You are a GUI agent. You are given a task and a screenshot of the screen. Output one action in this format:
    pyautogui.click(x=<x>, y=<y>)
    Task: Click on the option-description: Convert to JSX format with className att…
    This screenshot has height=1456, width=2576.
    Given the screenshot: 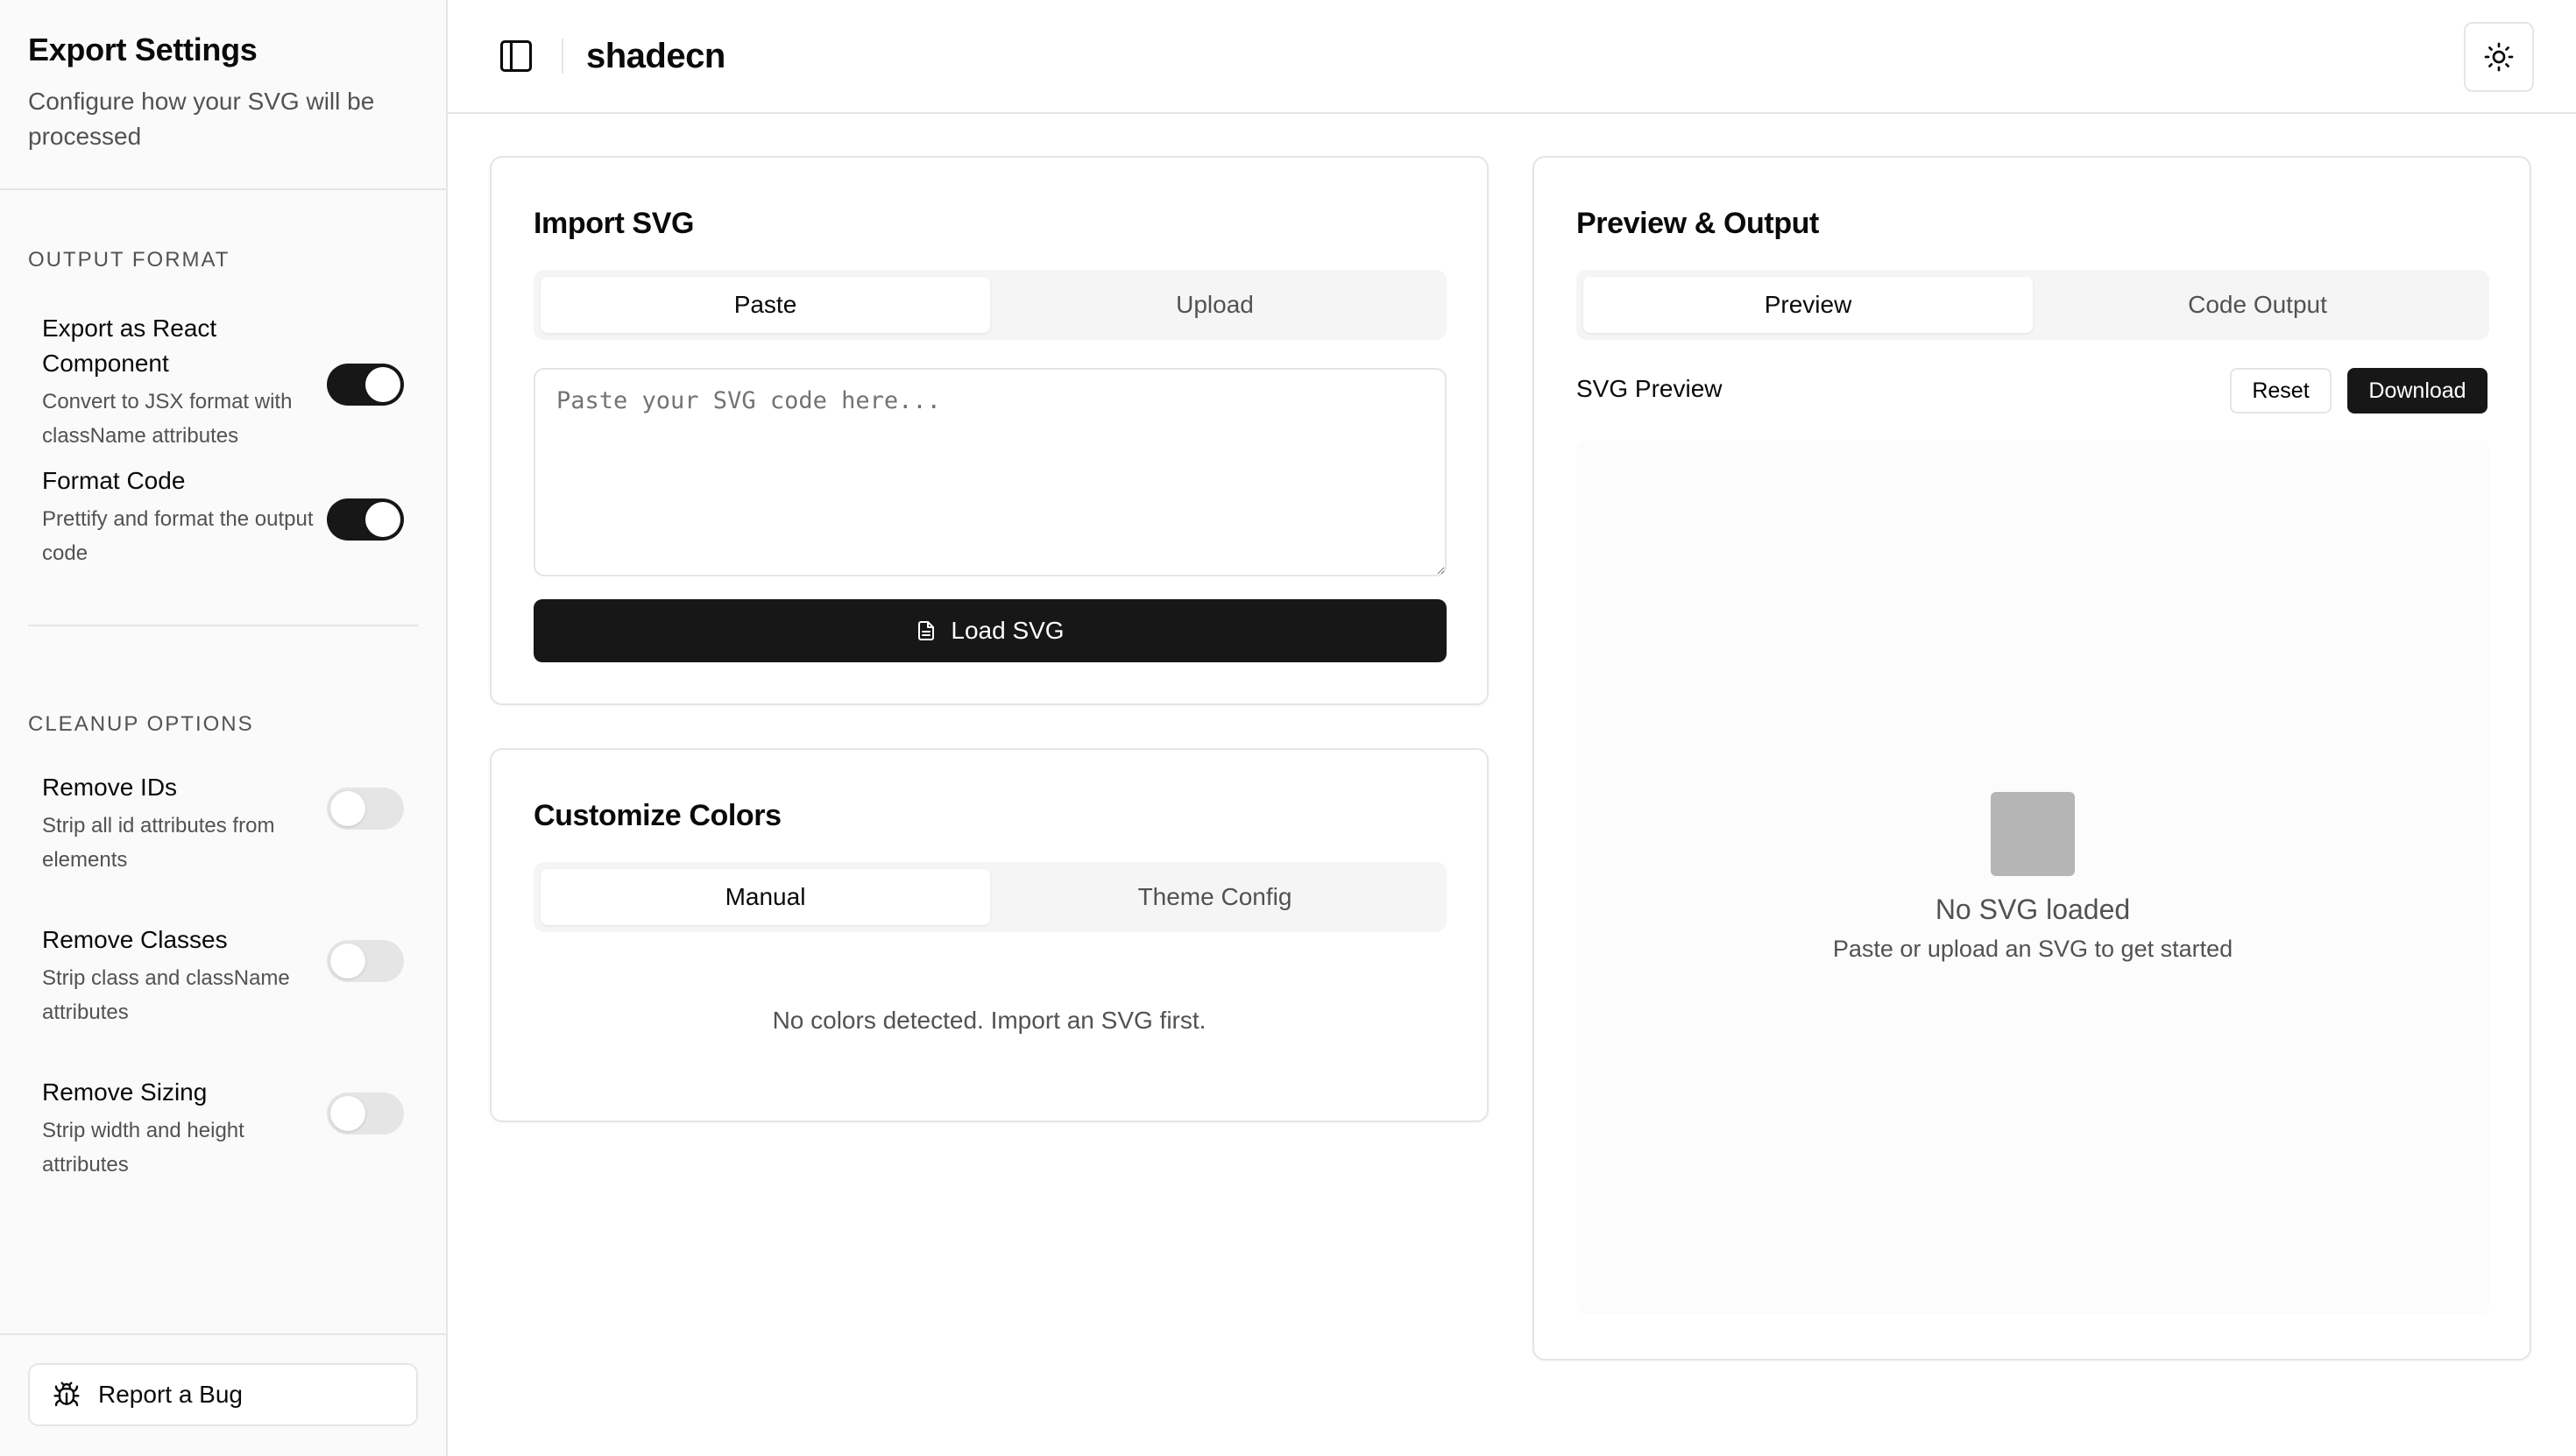 What is the action you would take?
    pyautogui.click(x=167, y=419)
    